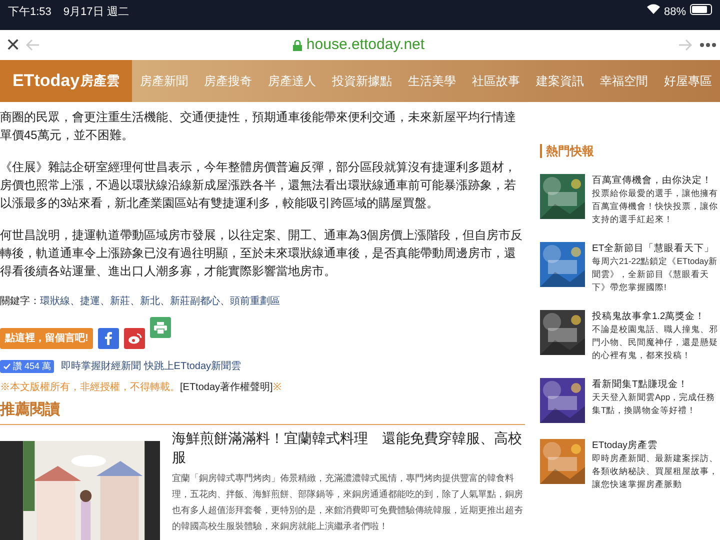 Image resolution: width=720 pixels, height=540 pixels. I want to click on check-icon, so click(7, 366).